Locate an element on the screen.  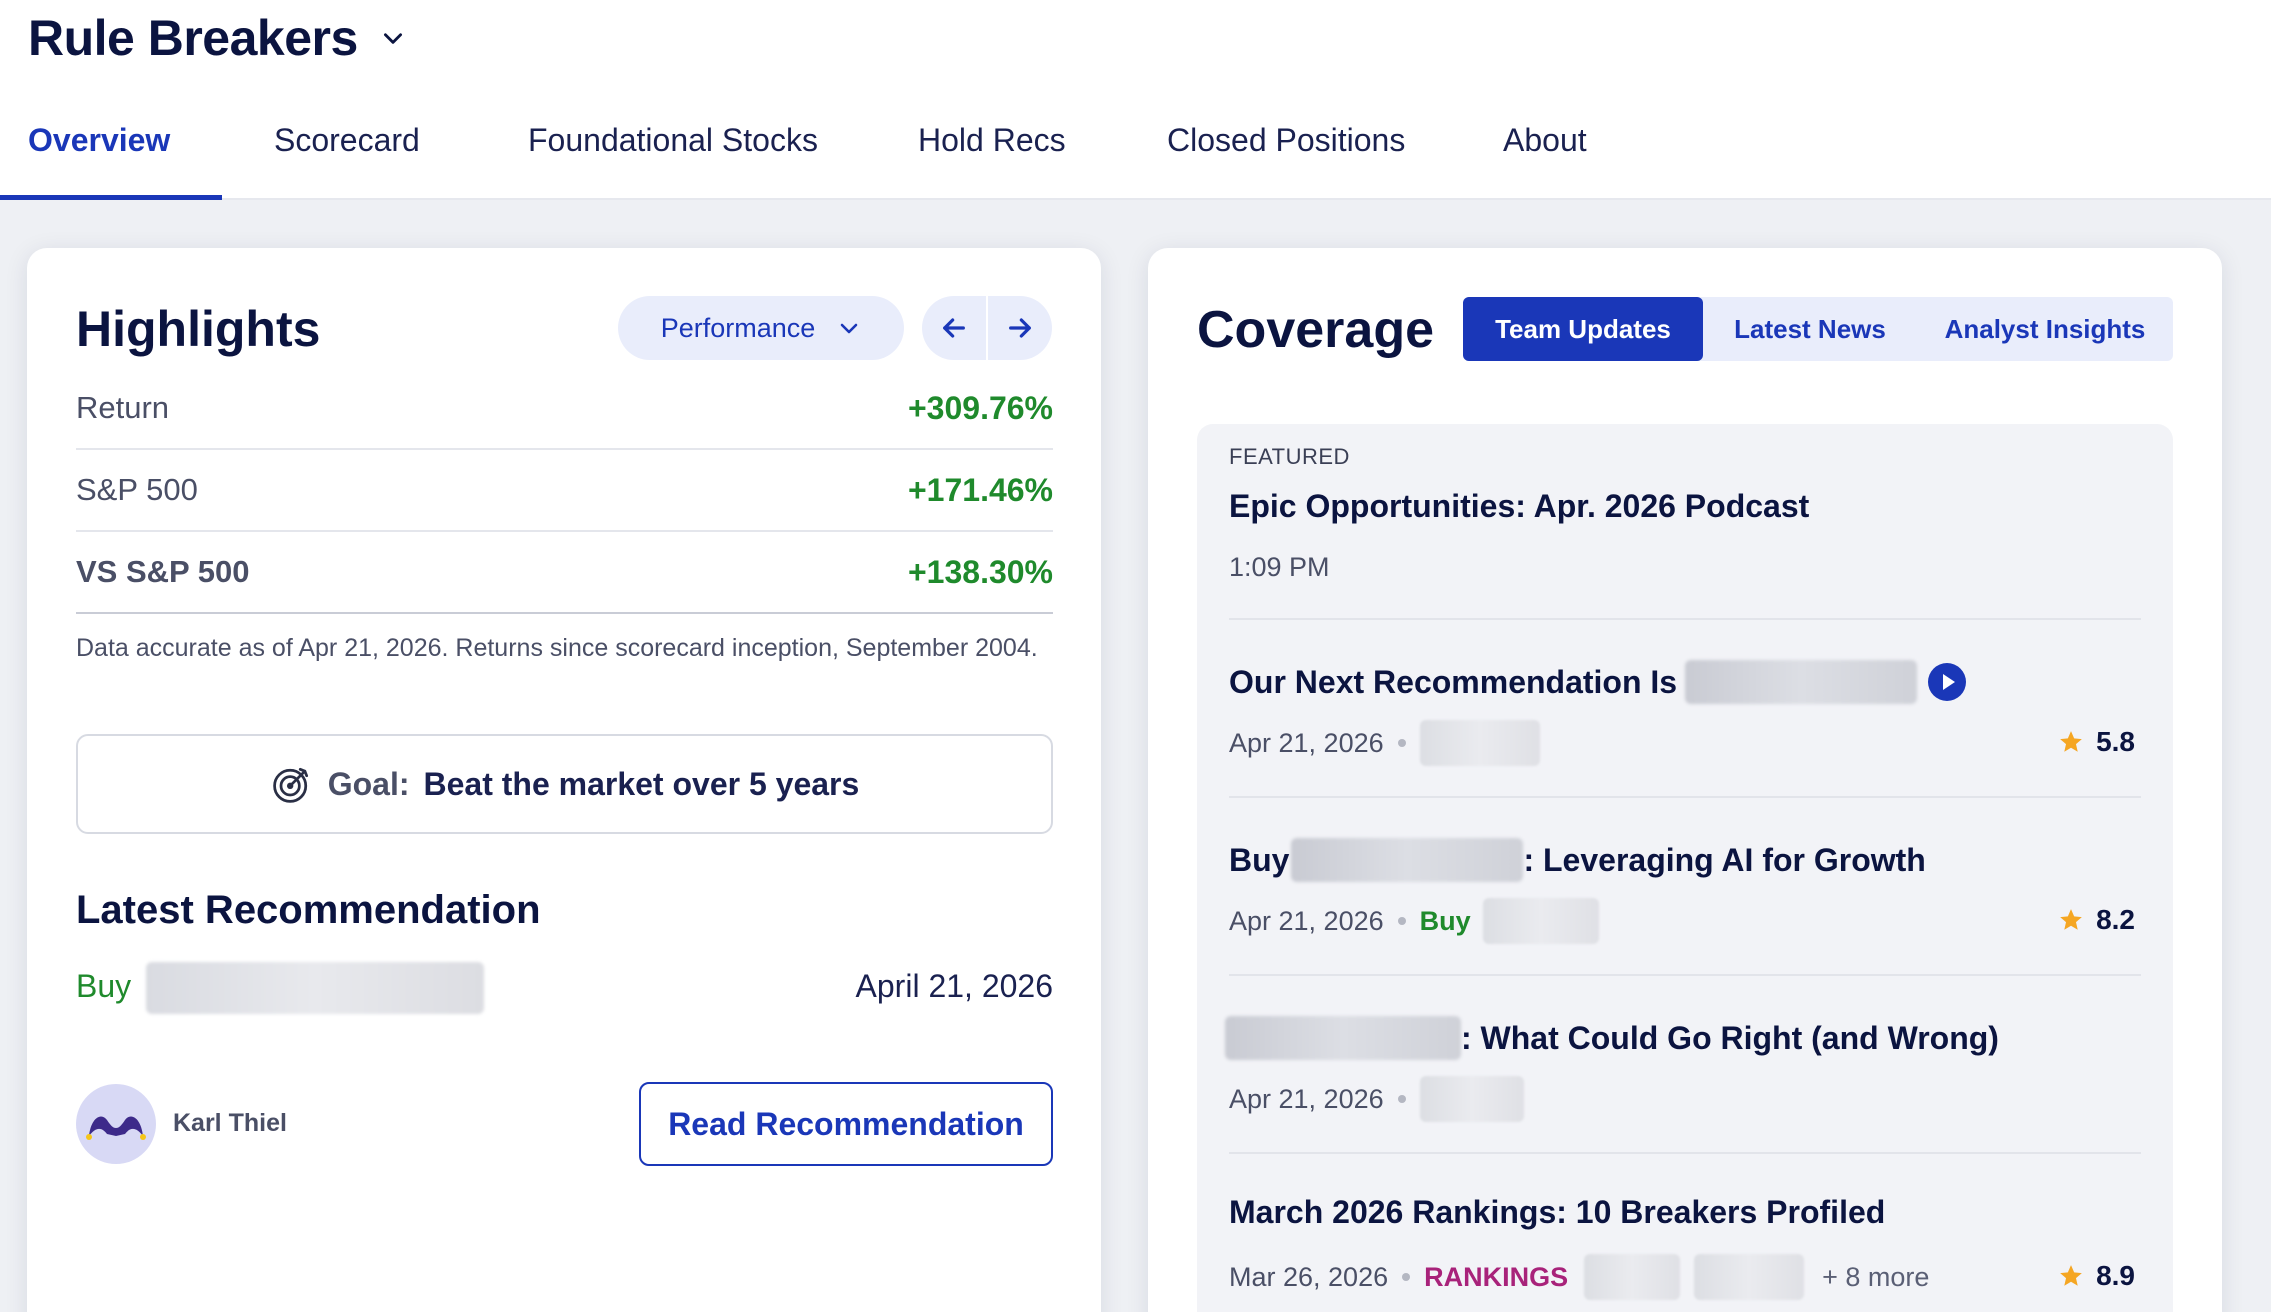
item-tag-buy: Buy is located at coordinates (1445, 921).